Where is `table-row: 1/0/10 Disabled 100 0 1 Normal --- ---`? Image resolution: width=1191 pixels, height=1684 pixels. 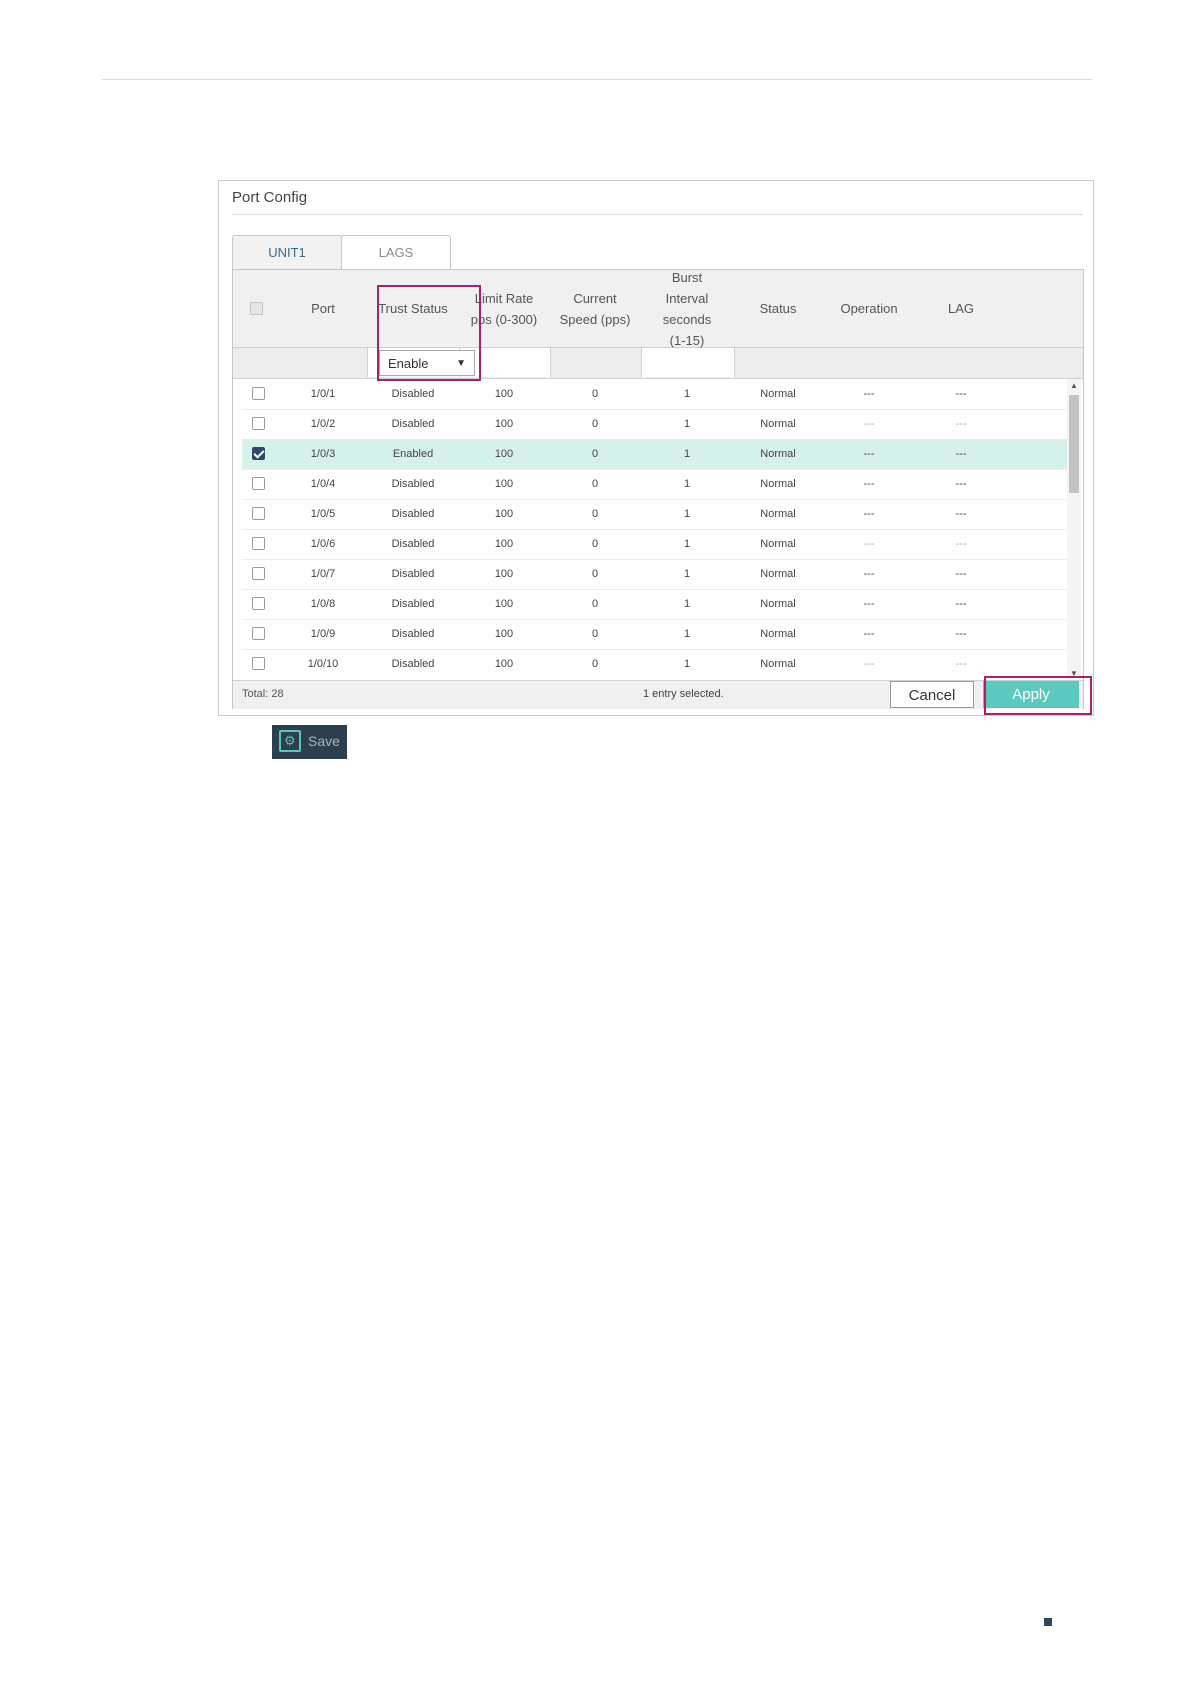
table-row: 1/0/10 Disabled 100 0 1 Normal --- --- is located at coordinates (654, 664).